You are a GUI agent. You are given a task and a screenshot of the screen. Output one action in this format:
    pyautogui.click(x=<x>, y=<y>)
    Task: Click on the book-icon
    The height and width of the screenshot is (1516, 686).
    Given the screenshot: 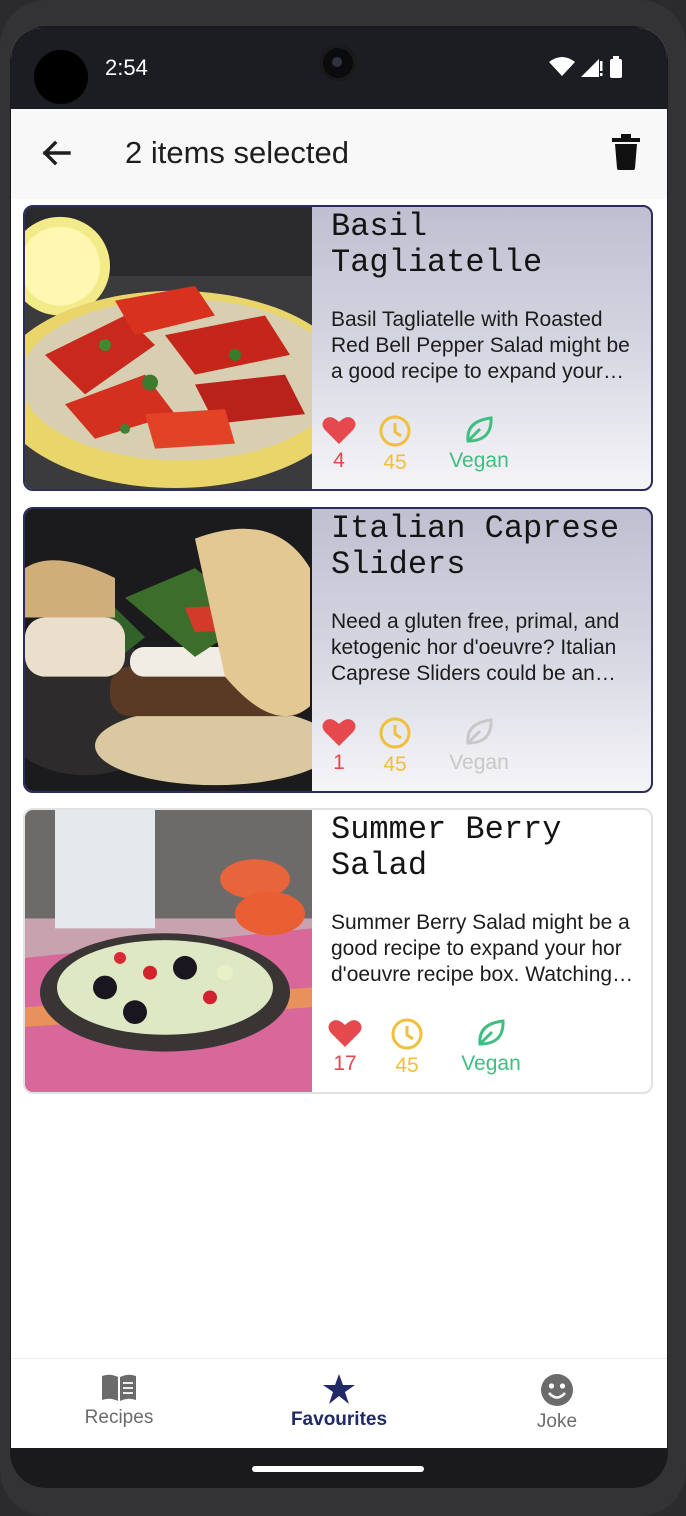 What is the action you would take?
    pyautogui.click(x=119, y=1387)
    